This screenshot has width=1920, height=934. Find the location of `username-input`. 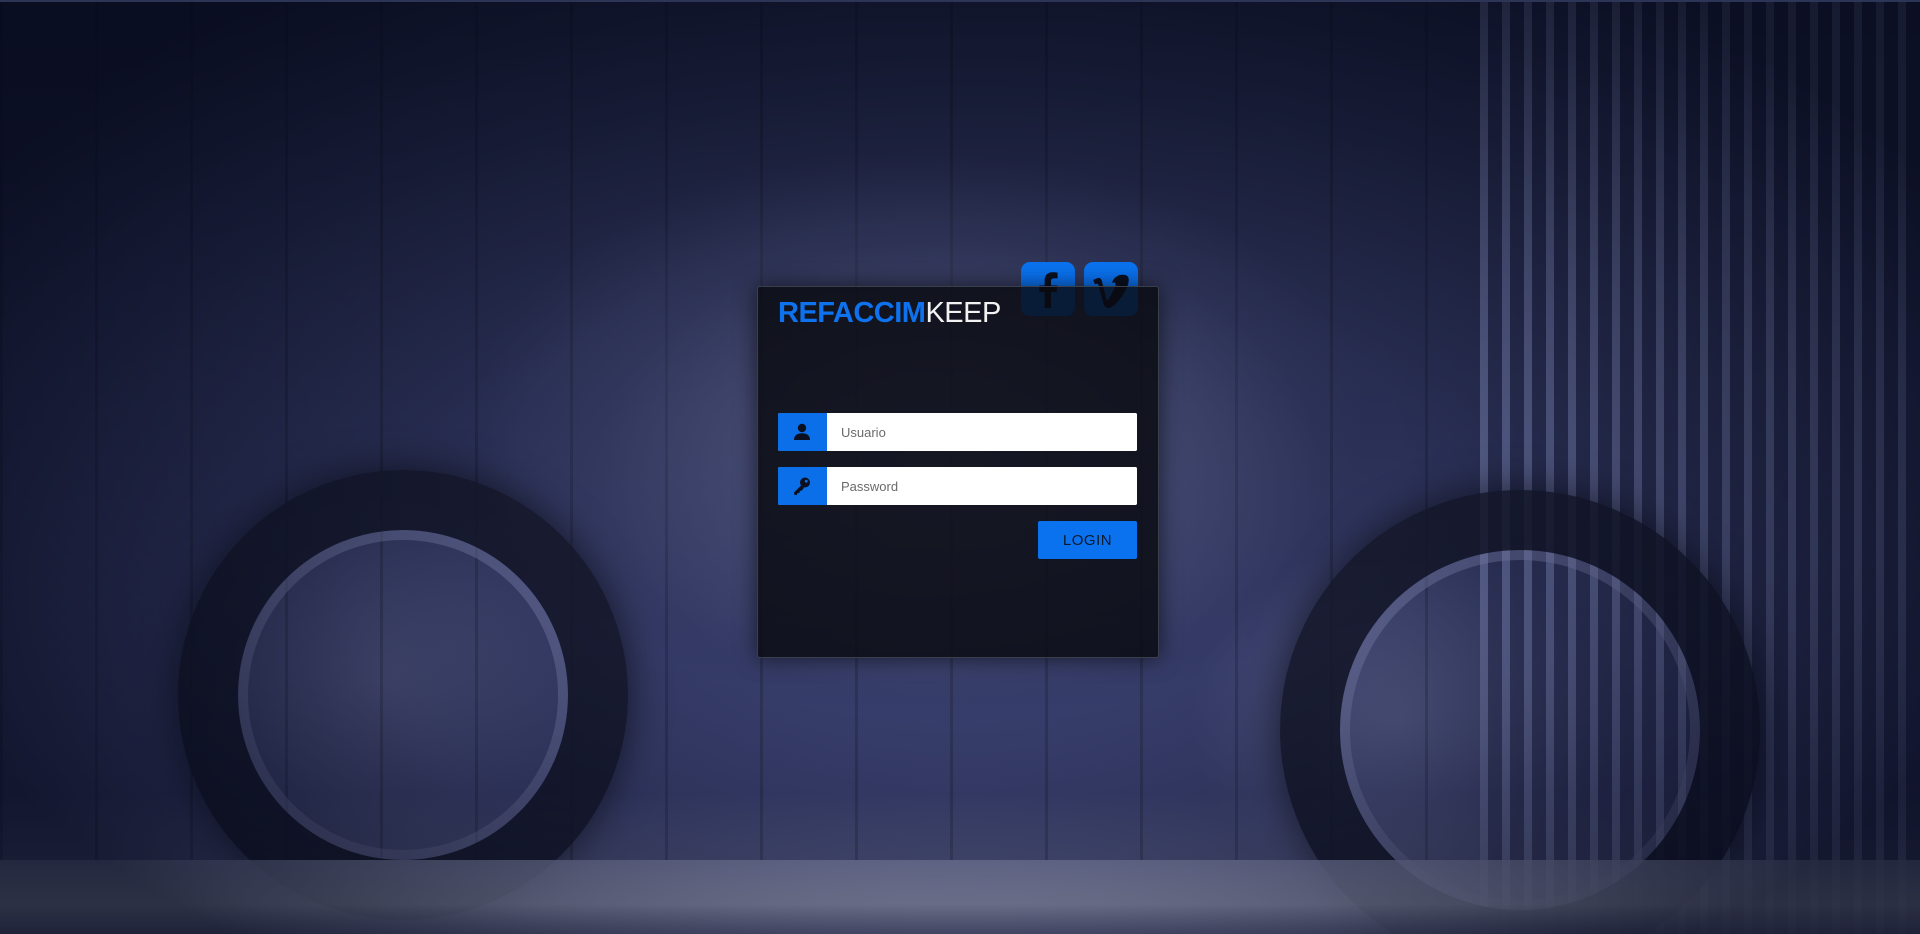

username-input is located at coordinates (982, 432).